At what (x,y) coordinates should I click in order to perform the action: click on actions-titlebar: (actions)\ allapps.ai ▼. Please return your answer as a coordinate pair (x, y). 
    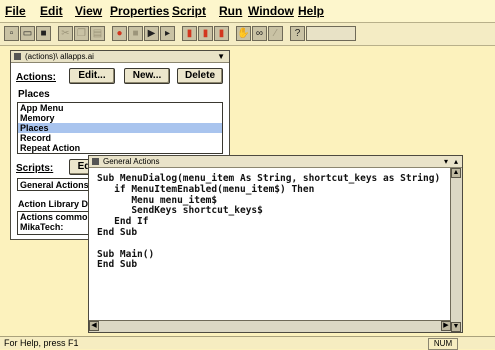
    Looking at the image, I should click on (120, 57).